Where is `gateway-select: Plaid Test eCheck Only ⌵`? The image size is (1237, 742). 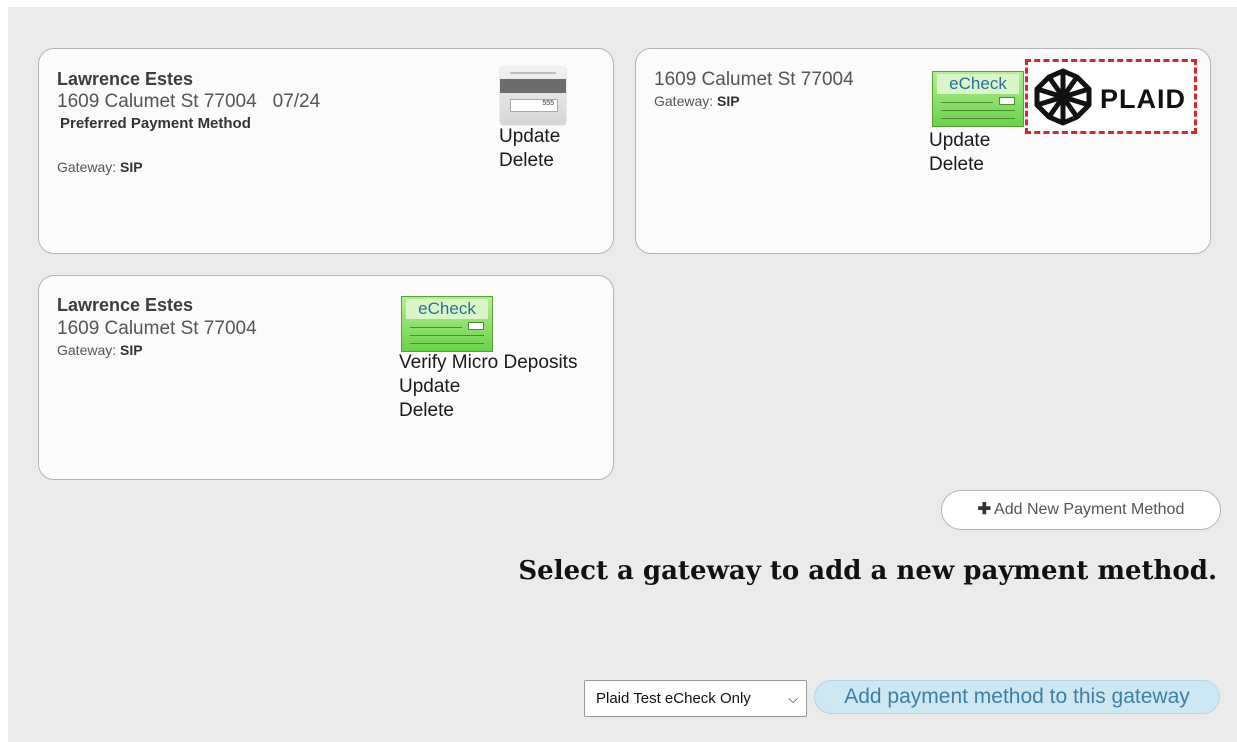 gateway-select: Plaid Test eCheck Only ⌵ is located at coordinates (695, 698).